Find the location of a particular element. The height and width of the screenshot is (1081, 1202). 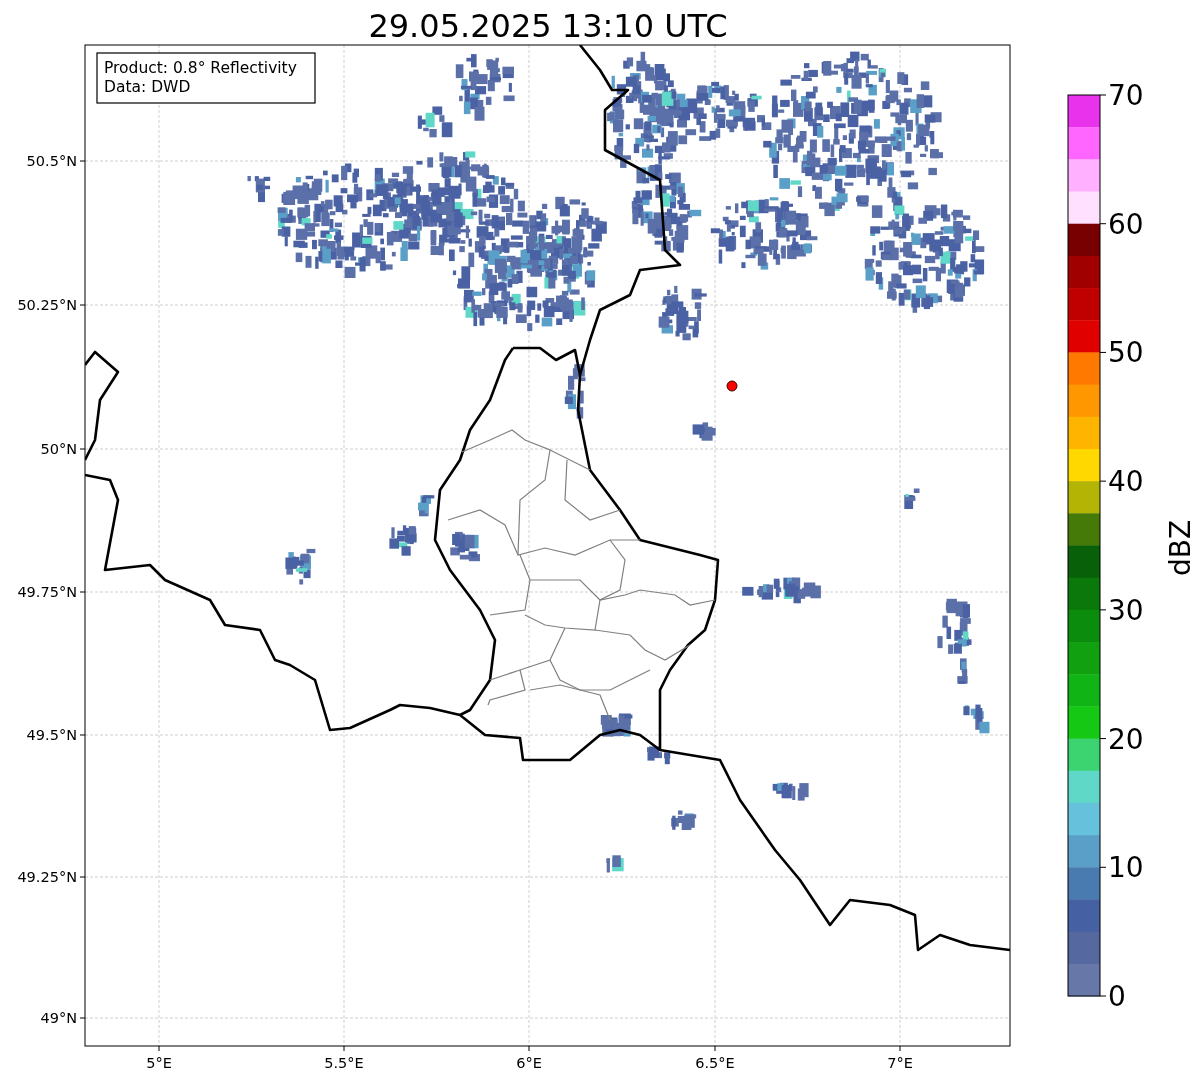

longitude-label: 7°E is located at coordinates (900, 1063).